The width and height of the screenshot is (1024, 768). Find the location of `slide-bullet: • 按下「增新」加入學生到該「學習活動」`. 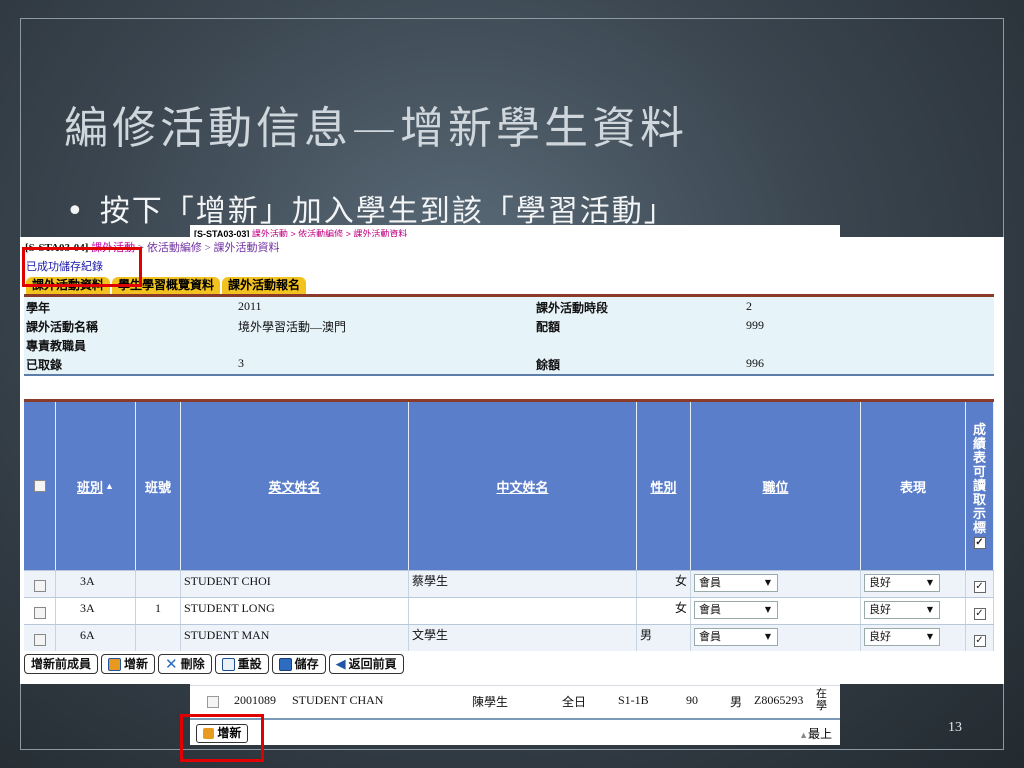

slide-bullet: • 按下「增新」加入學生到該「學習活動」 is located at coordinates (371, 208).